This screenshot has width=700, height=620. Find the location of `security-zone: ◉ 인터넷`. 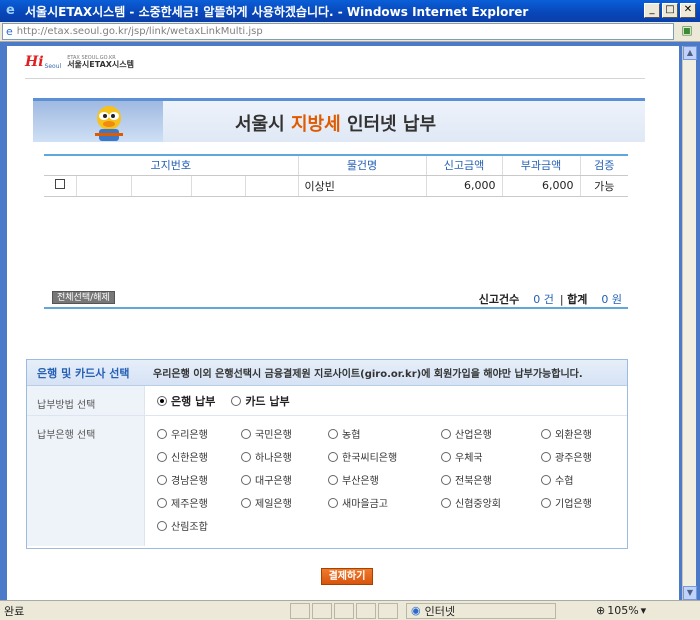

security-zone: ◉ 인터넷 is located at coordinates (481, 610).